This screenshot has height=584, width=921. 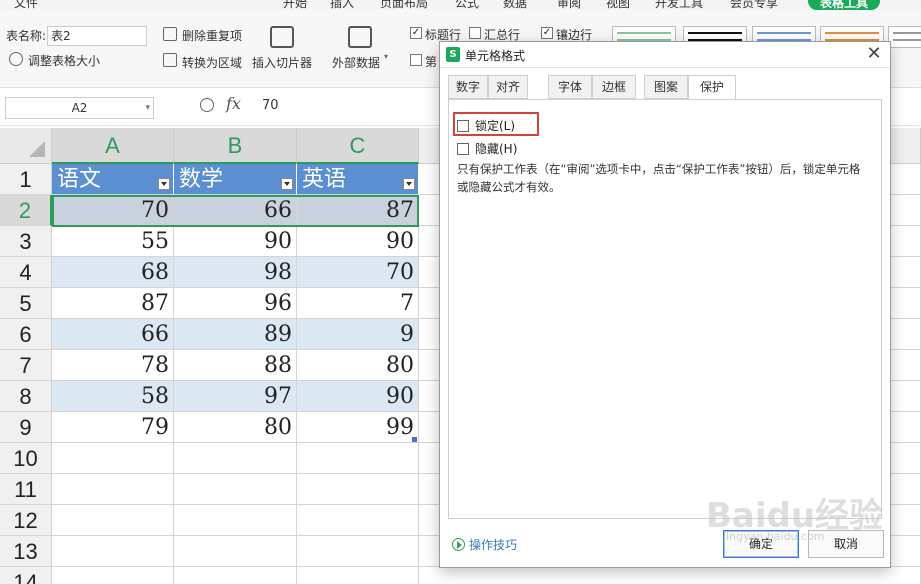 What do you see at coordinates (26, 5) in the screenshot?
I see `menu-file: 文件` at bounding box center [26, 5].